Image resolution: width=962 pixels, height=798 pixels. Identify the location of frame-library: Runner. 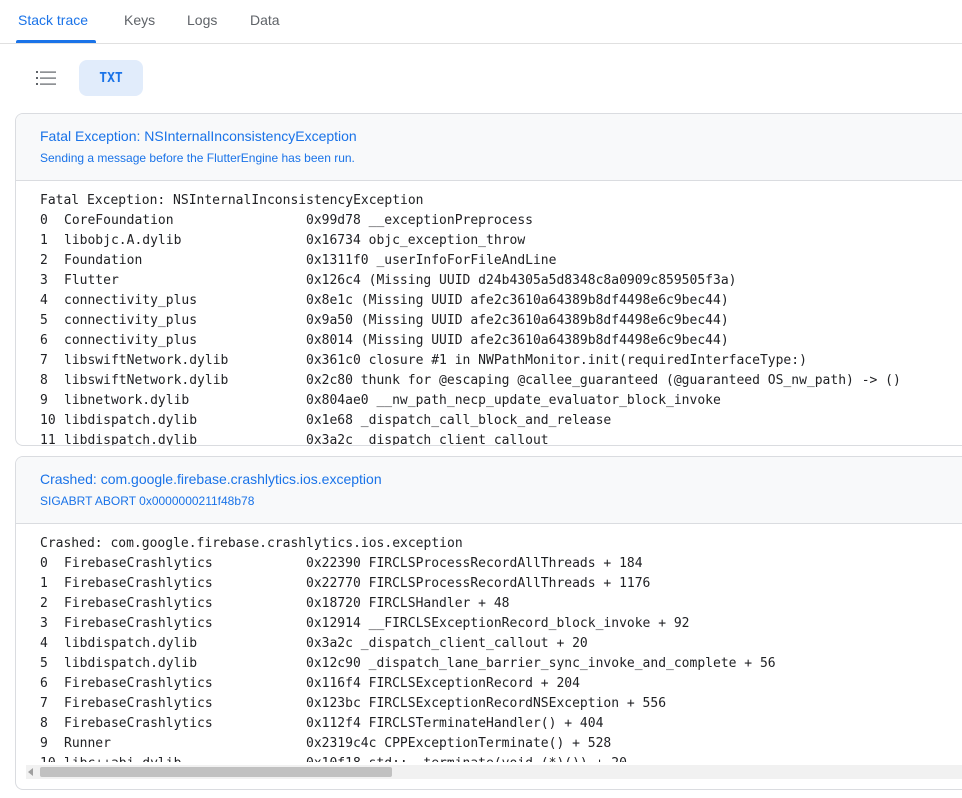
(87, 743).